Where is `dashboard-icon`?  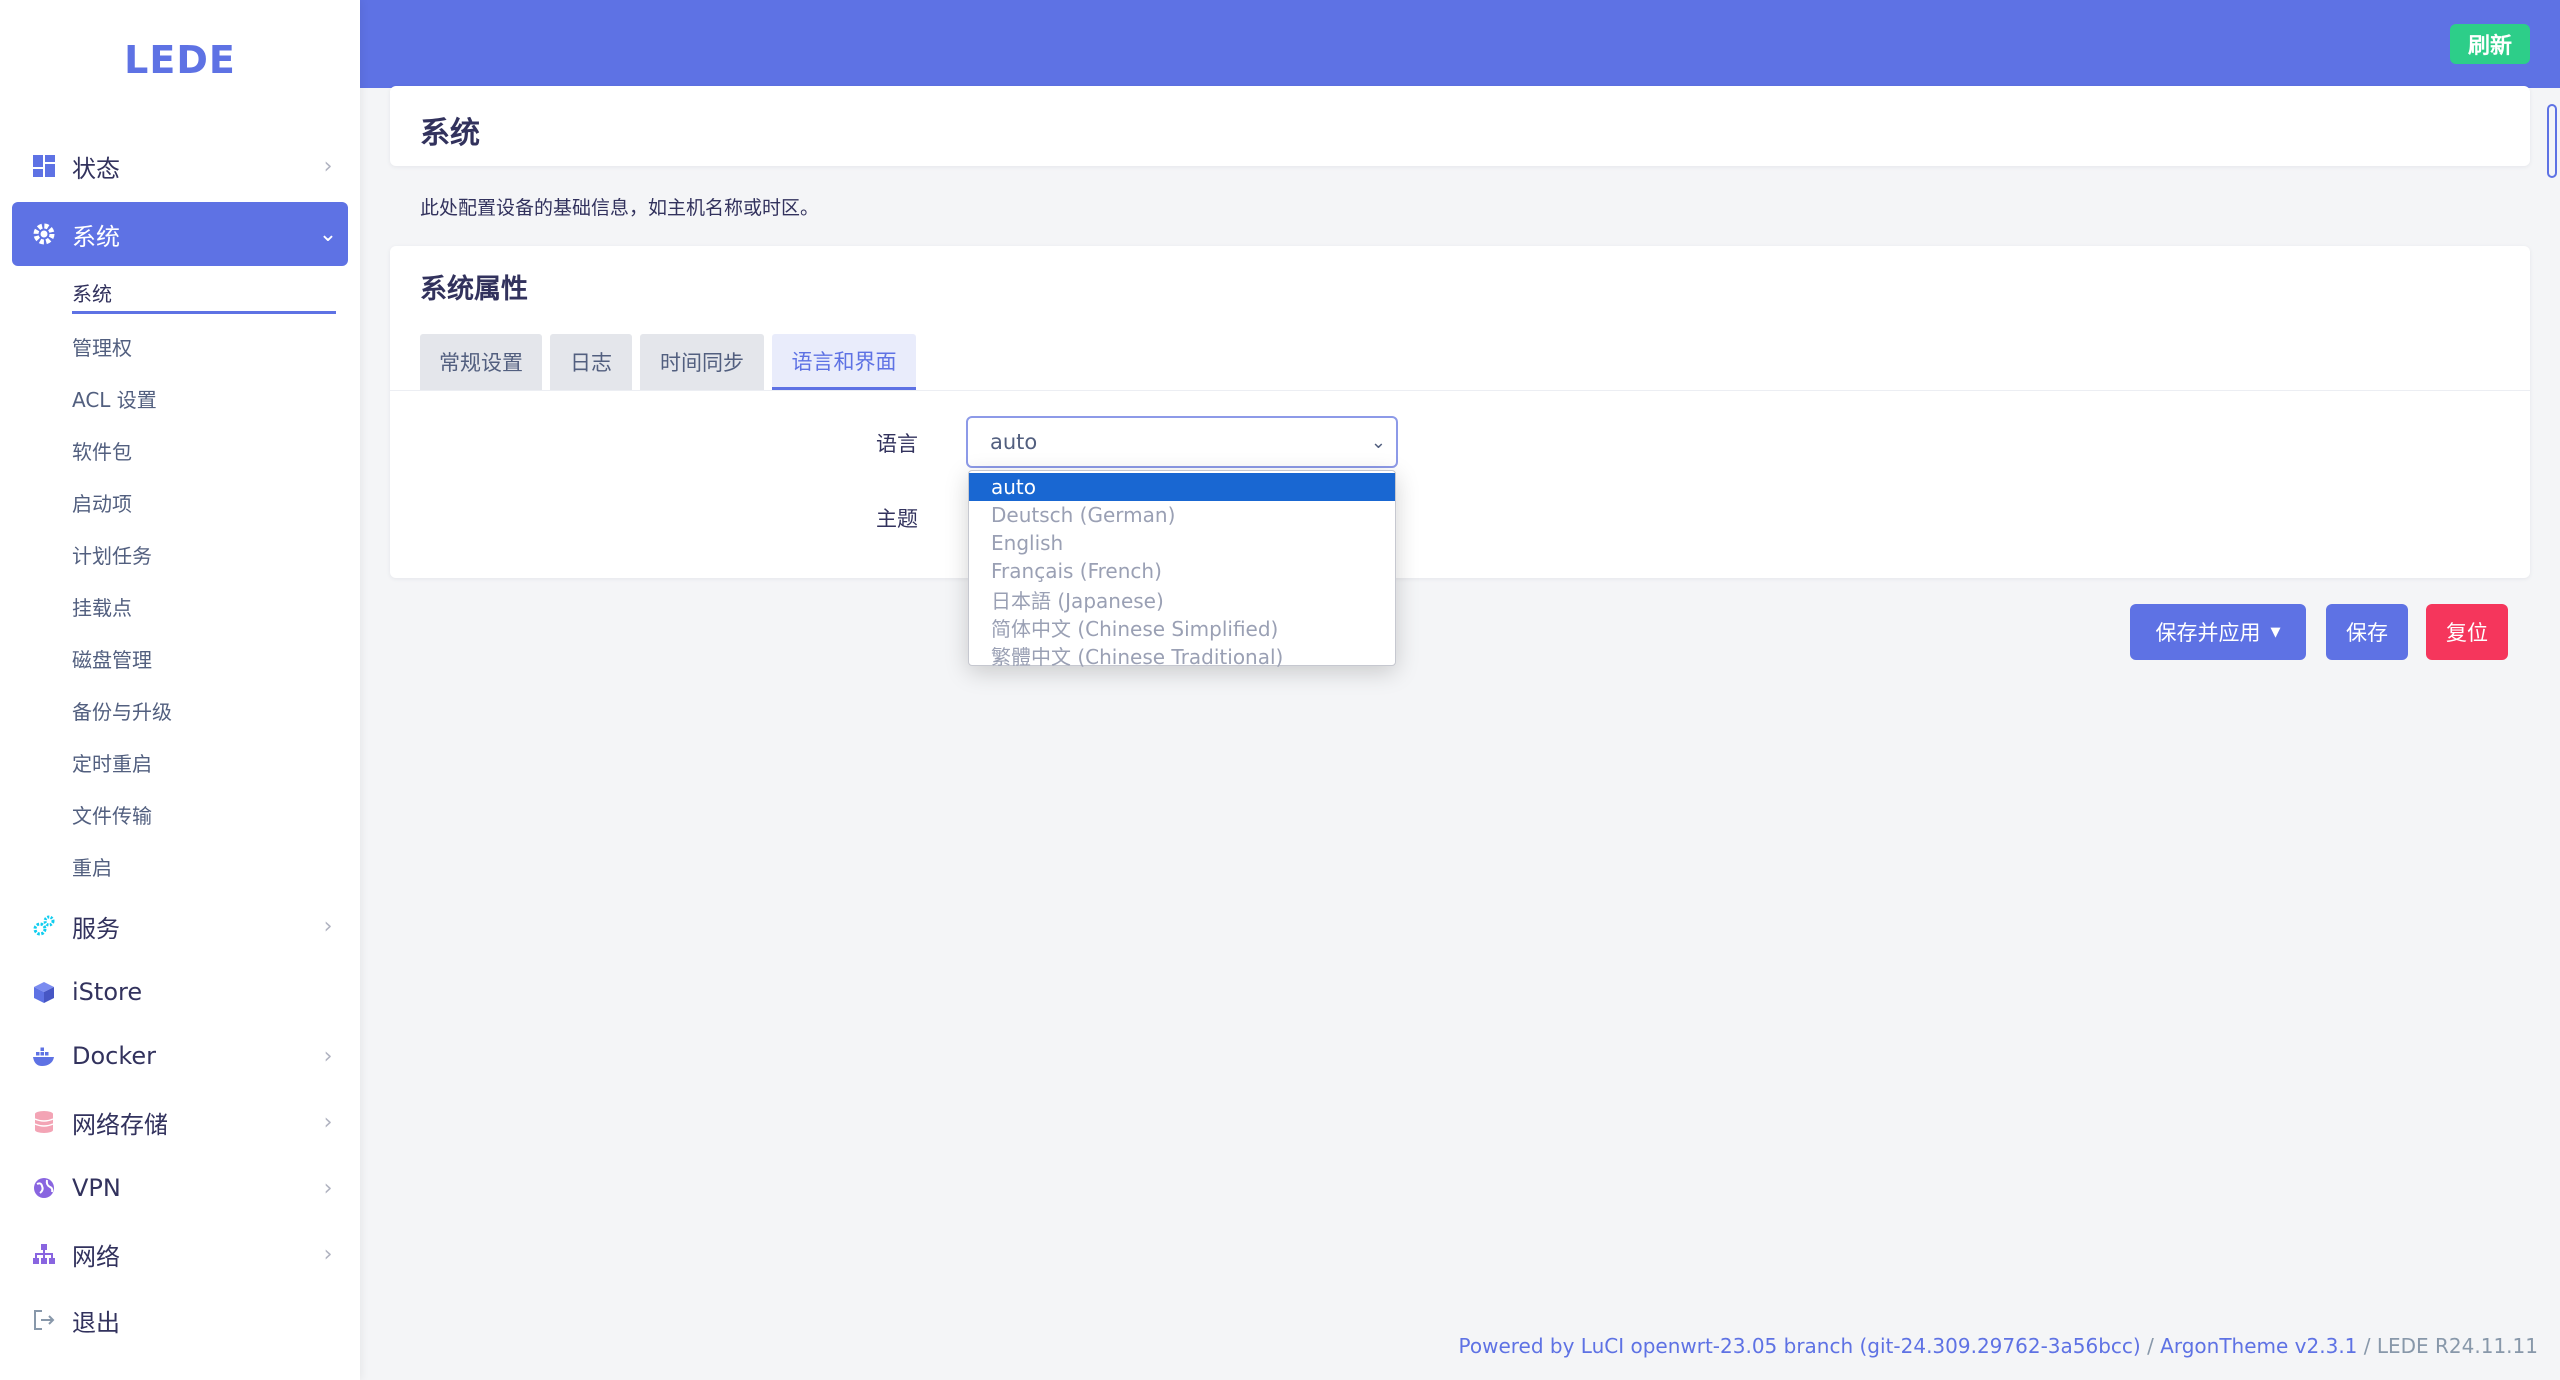 dashboard-icon is located at coordinates (44, 166).